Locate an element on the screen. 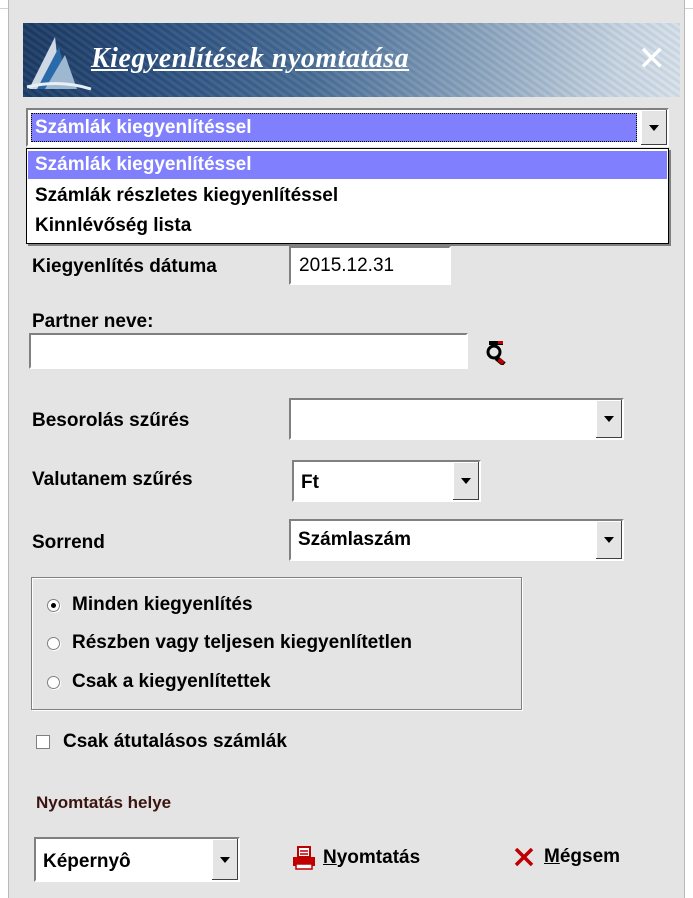 Image resolution: width=693 pixels, height=898 pixels. report-type-select: Számlák kiegyenlítéssel is located at coordinates (347, 127).